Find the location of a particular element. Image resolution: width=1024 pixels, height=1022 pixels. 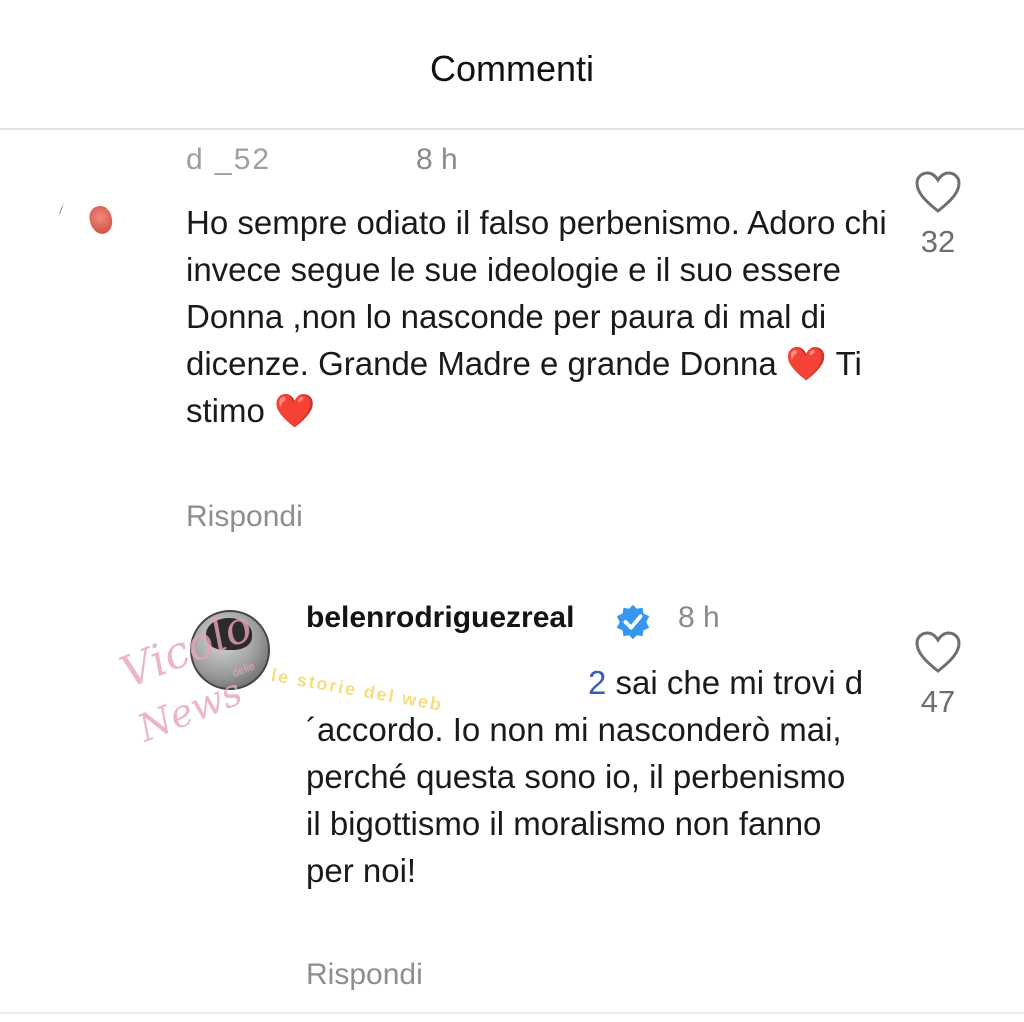

like-button: 32 is located at coordinates (938, 215).